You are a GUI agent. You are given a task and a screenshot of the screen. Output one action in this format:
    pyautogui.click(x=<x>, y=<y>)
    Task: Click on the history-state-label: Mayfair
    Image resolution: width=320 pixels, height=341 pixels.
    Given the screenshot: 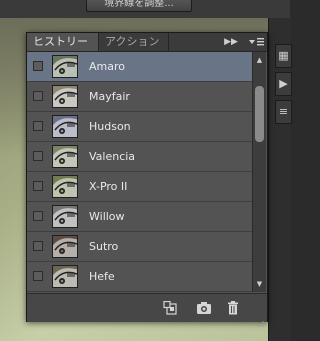 What is the action you would take?
    pyautogui.click(x=109, y=96)
    